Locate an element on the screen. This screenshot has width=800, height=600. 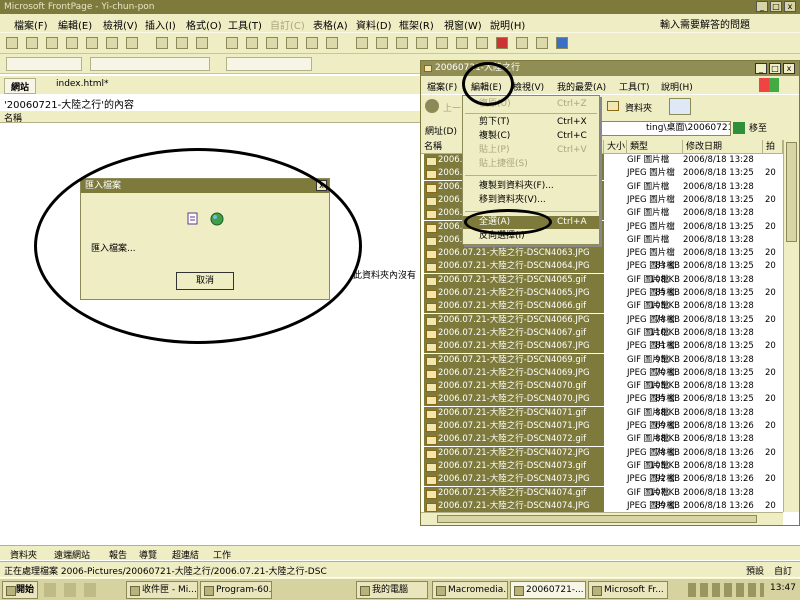
insert-picture-icon is located at coordinates (422, 43).